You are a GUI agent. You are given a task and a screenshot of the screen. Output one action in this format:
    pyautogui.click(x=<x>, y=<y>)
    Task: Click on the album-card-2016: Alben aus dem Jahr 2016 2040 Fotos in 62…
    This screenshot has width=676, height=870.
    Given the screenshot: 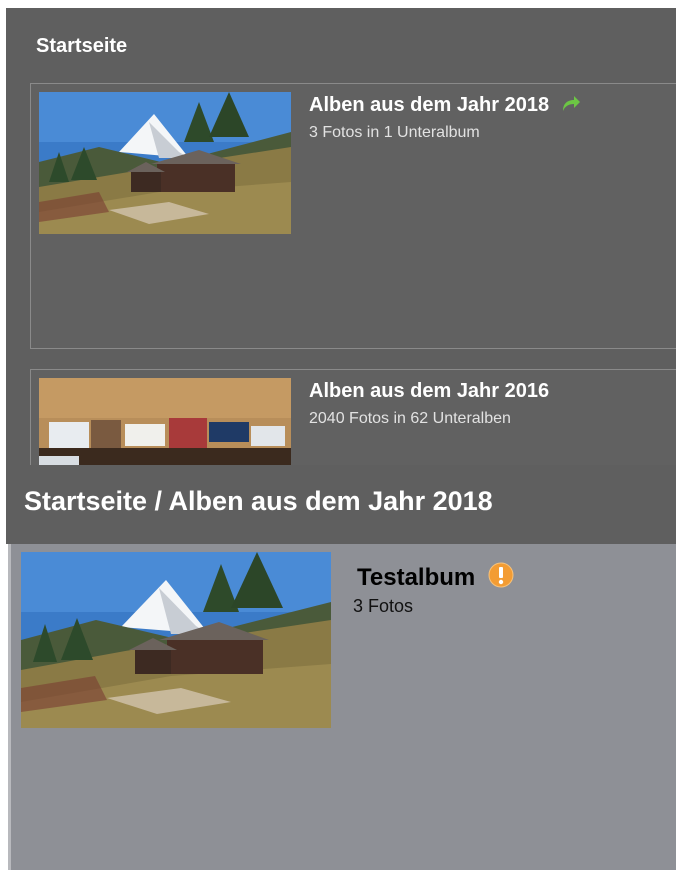 What is the action you would take?
    pyautogui.click(x=353, y=417)
    